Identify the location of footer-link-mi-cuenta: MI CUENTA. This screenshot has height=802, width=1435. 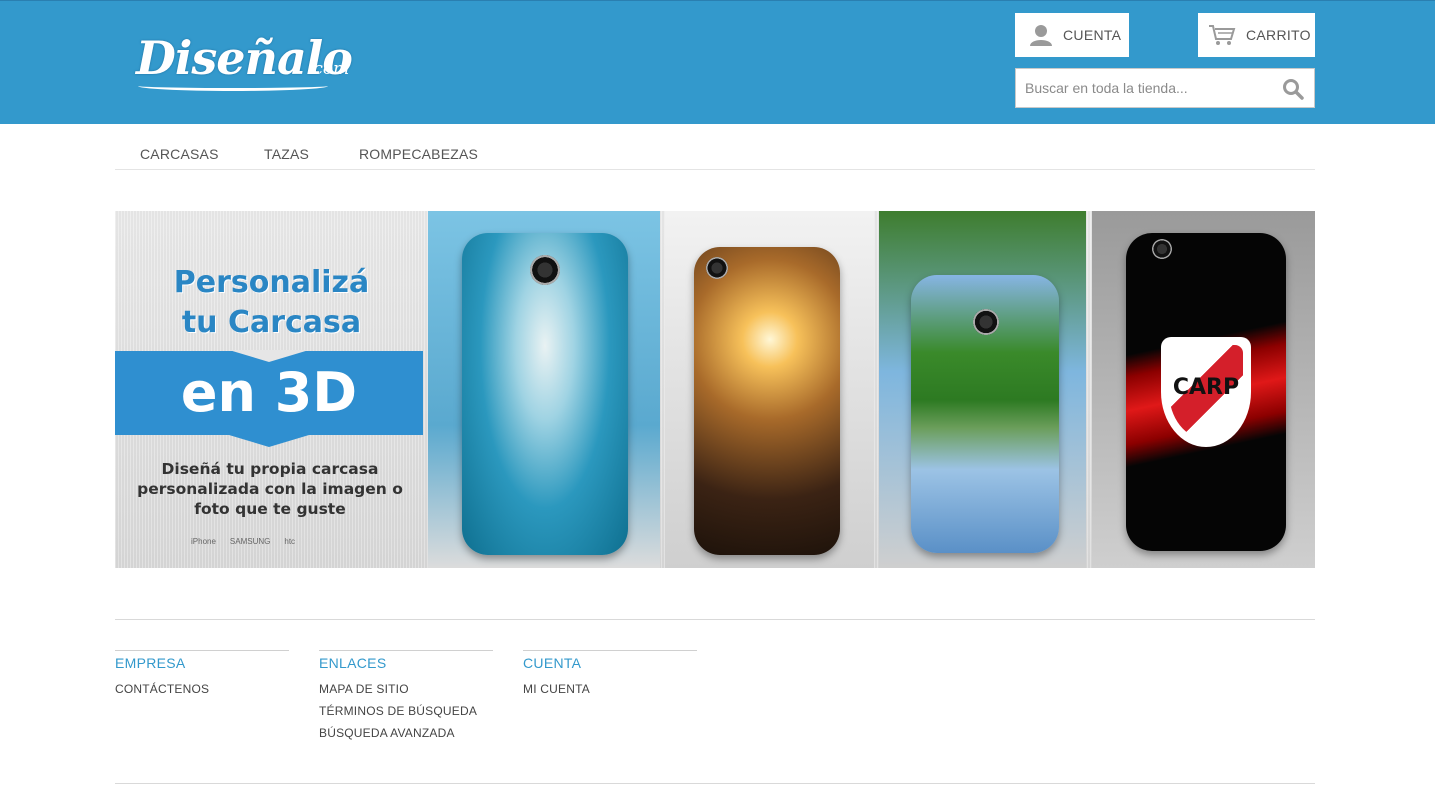
(610, 689).